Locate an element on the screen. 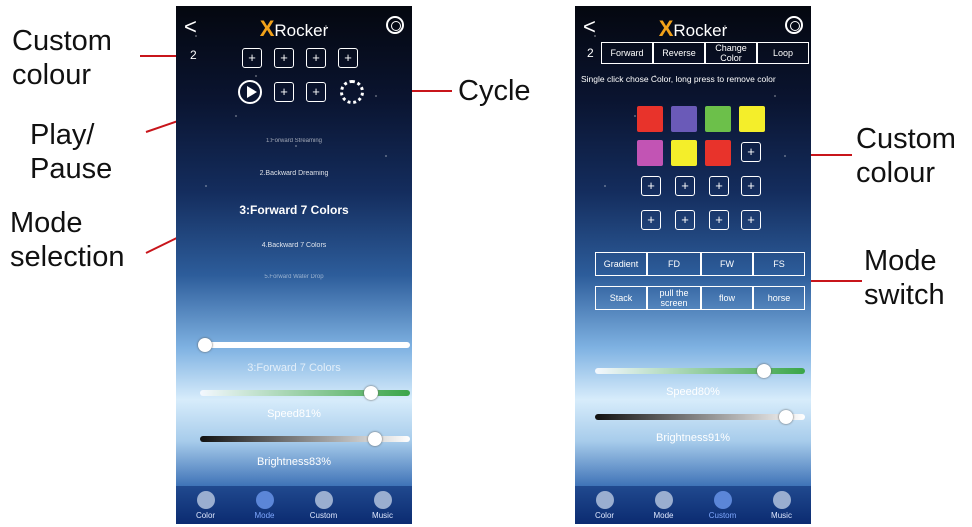 The width and height of the screenshot is (972, 527). leader-line is located at coordinates (834, 281).